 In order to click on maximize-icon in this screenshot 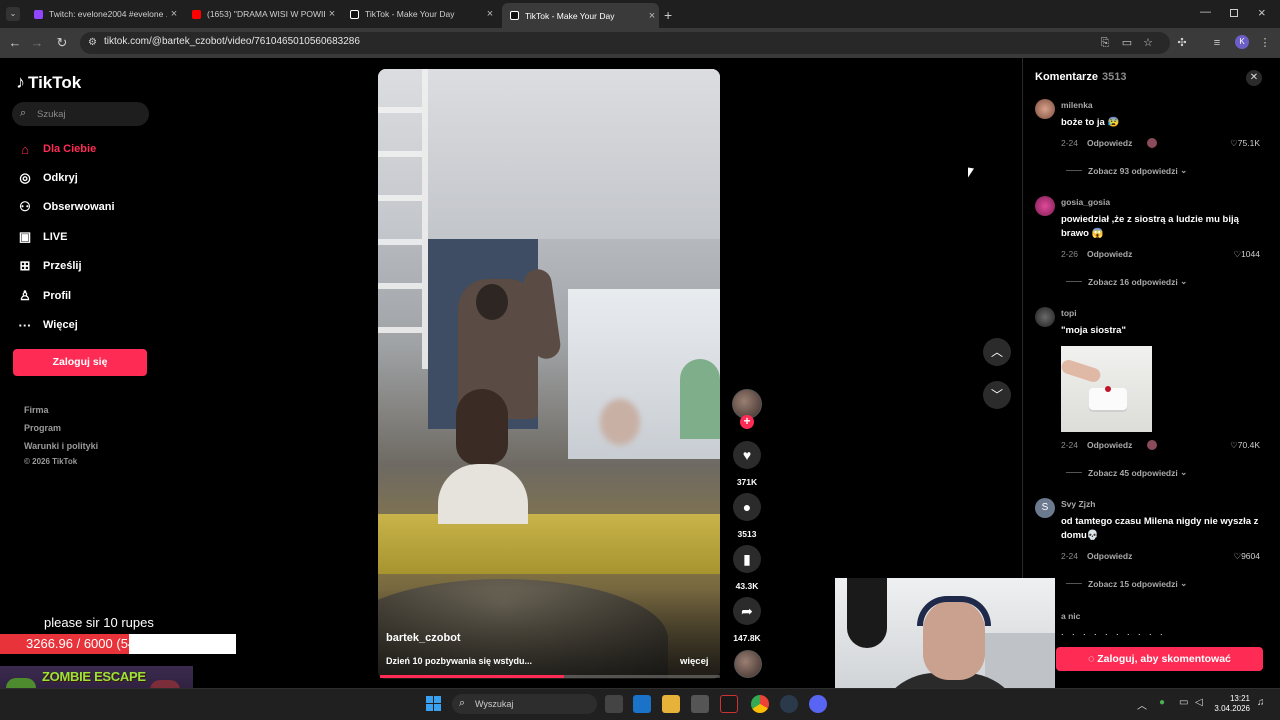, I will do `click(1234, 13)`.